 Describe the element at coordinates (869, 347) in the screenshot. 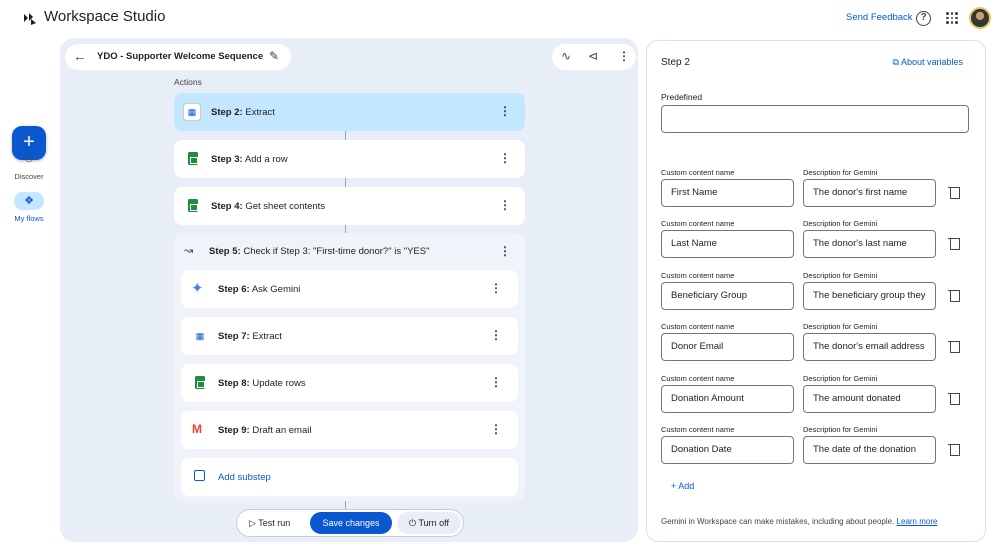

I see `description-input: The donor's email address` at that location.